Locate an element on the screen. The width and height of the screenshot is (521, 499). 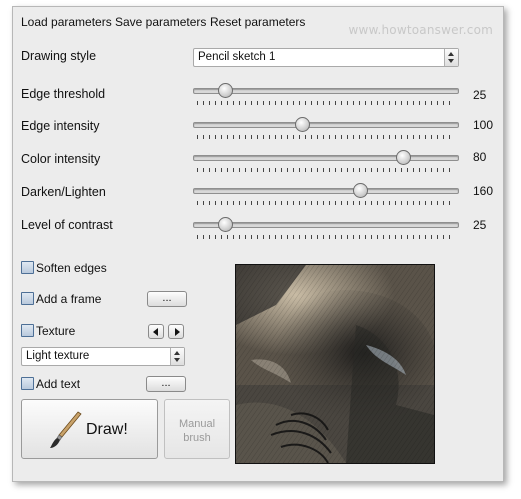
drawing-style-value: Pencil sketch 1 is located at coordinates (237, 57).